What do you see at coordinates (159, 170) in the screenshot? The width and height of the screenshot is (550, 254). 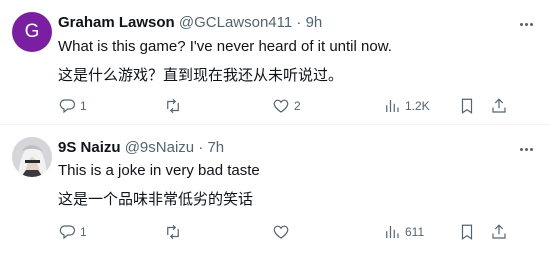 I see `tweet-text: This is a joke in very bad taste` at bounding box center [159, 170].